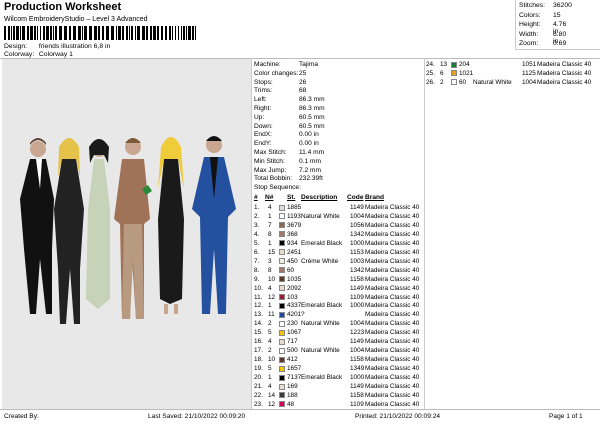  Describe the element at coordinates (289, 126) in the screenshot. I see `machine-row: Down: 60.5 mm` at that location.